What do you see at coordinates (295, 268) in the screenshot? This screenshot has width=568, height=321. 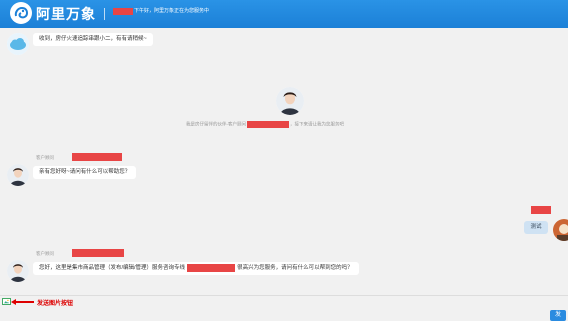 I see `message-text-after: 很高兴为您服务，请问有什么可以帮到您的吗？` at bounding box center [295, 268].